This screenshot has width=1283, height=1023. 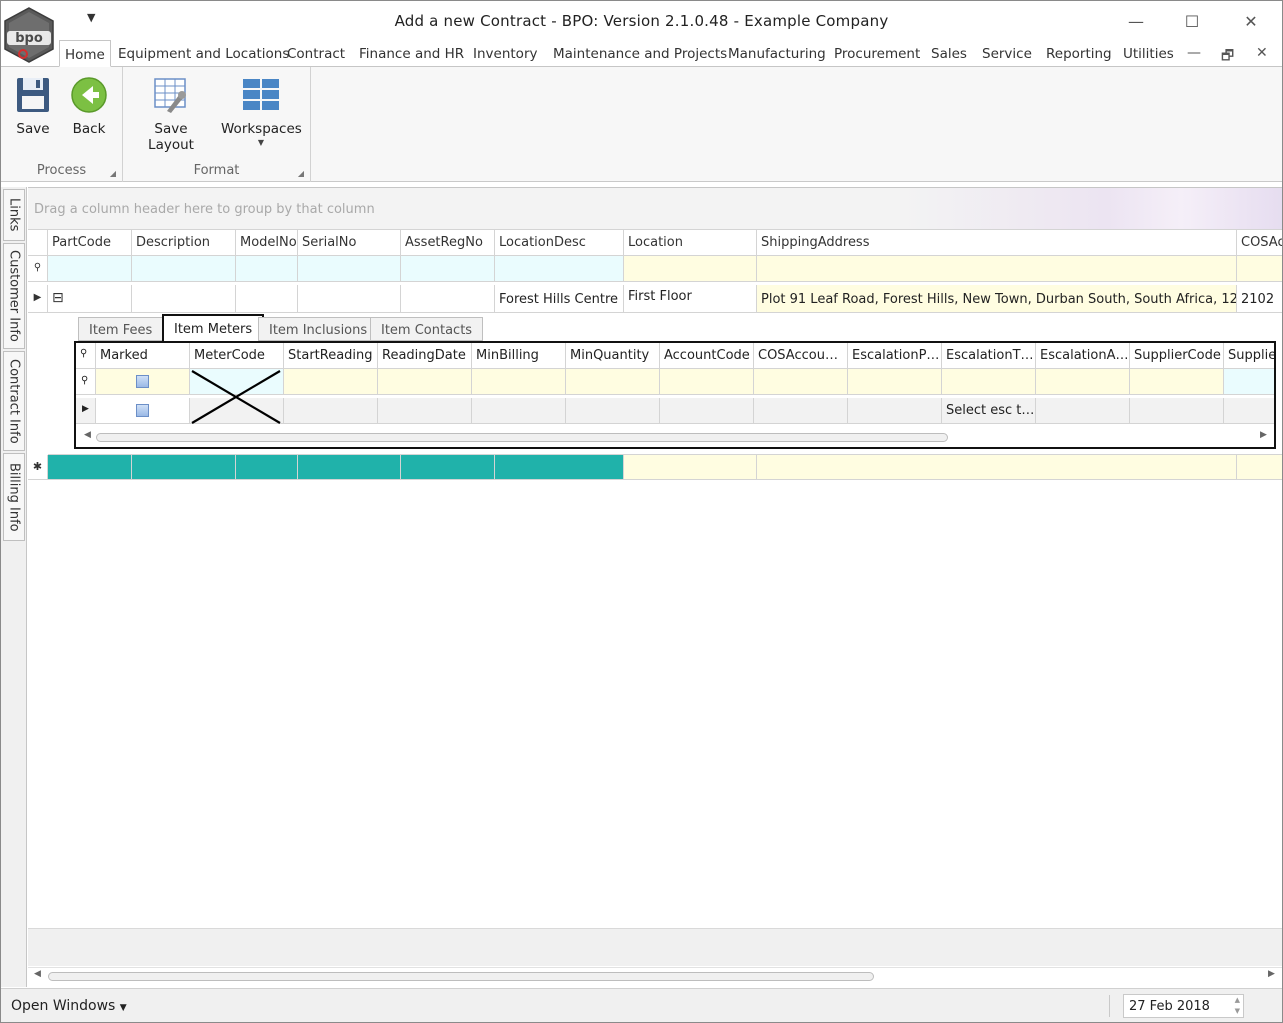 What do you see at coordinates (1249, 382) in the screenshot?
I see `filter-cell-supplier` at bounding box center [1249, 382].